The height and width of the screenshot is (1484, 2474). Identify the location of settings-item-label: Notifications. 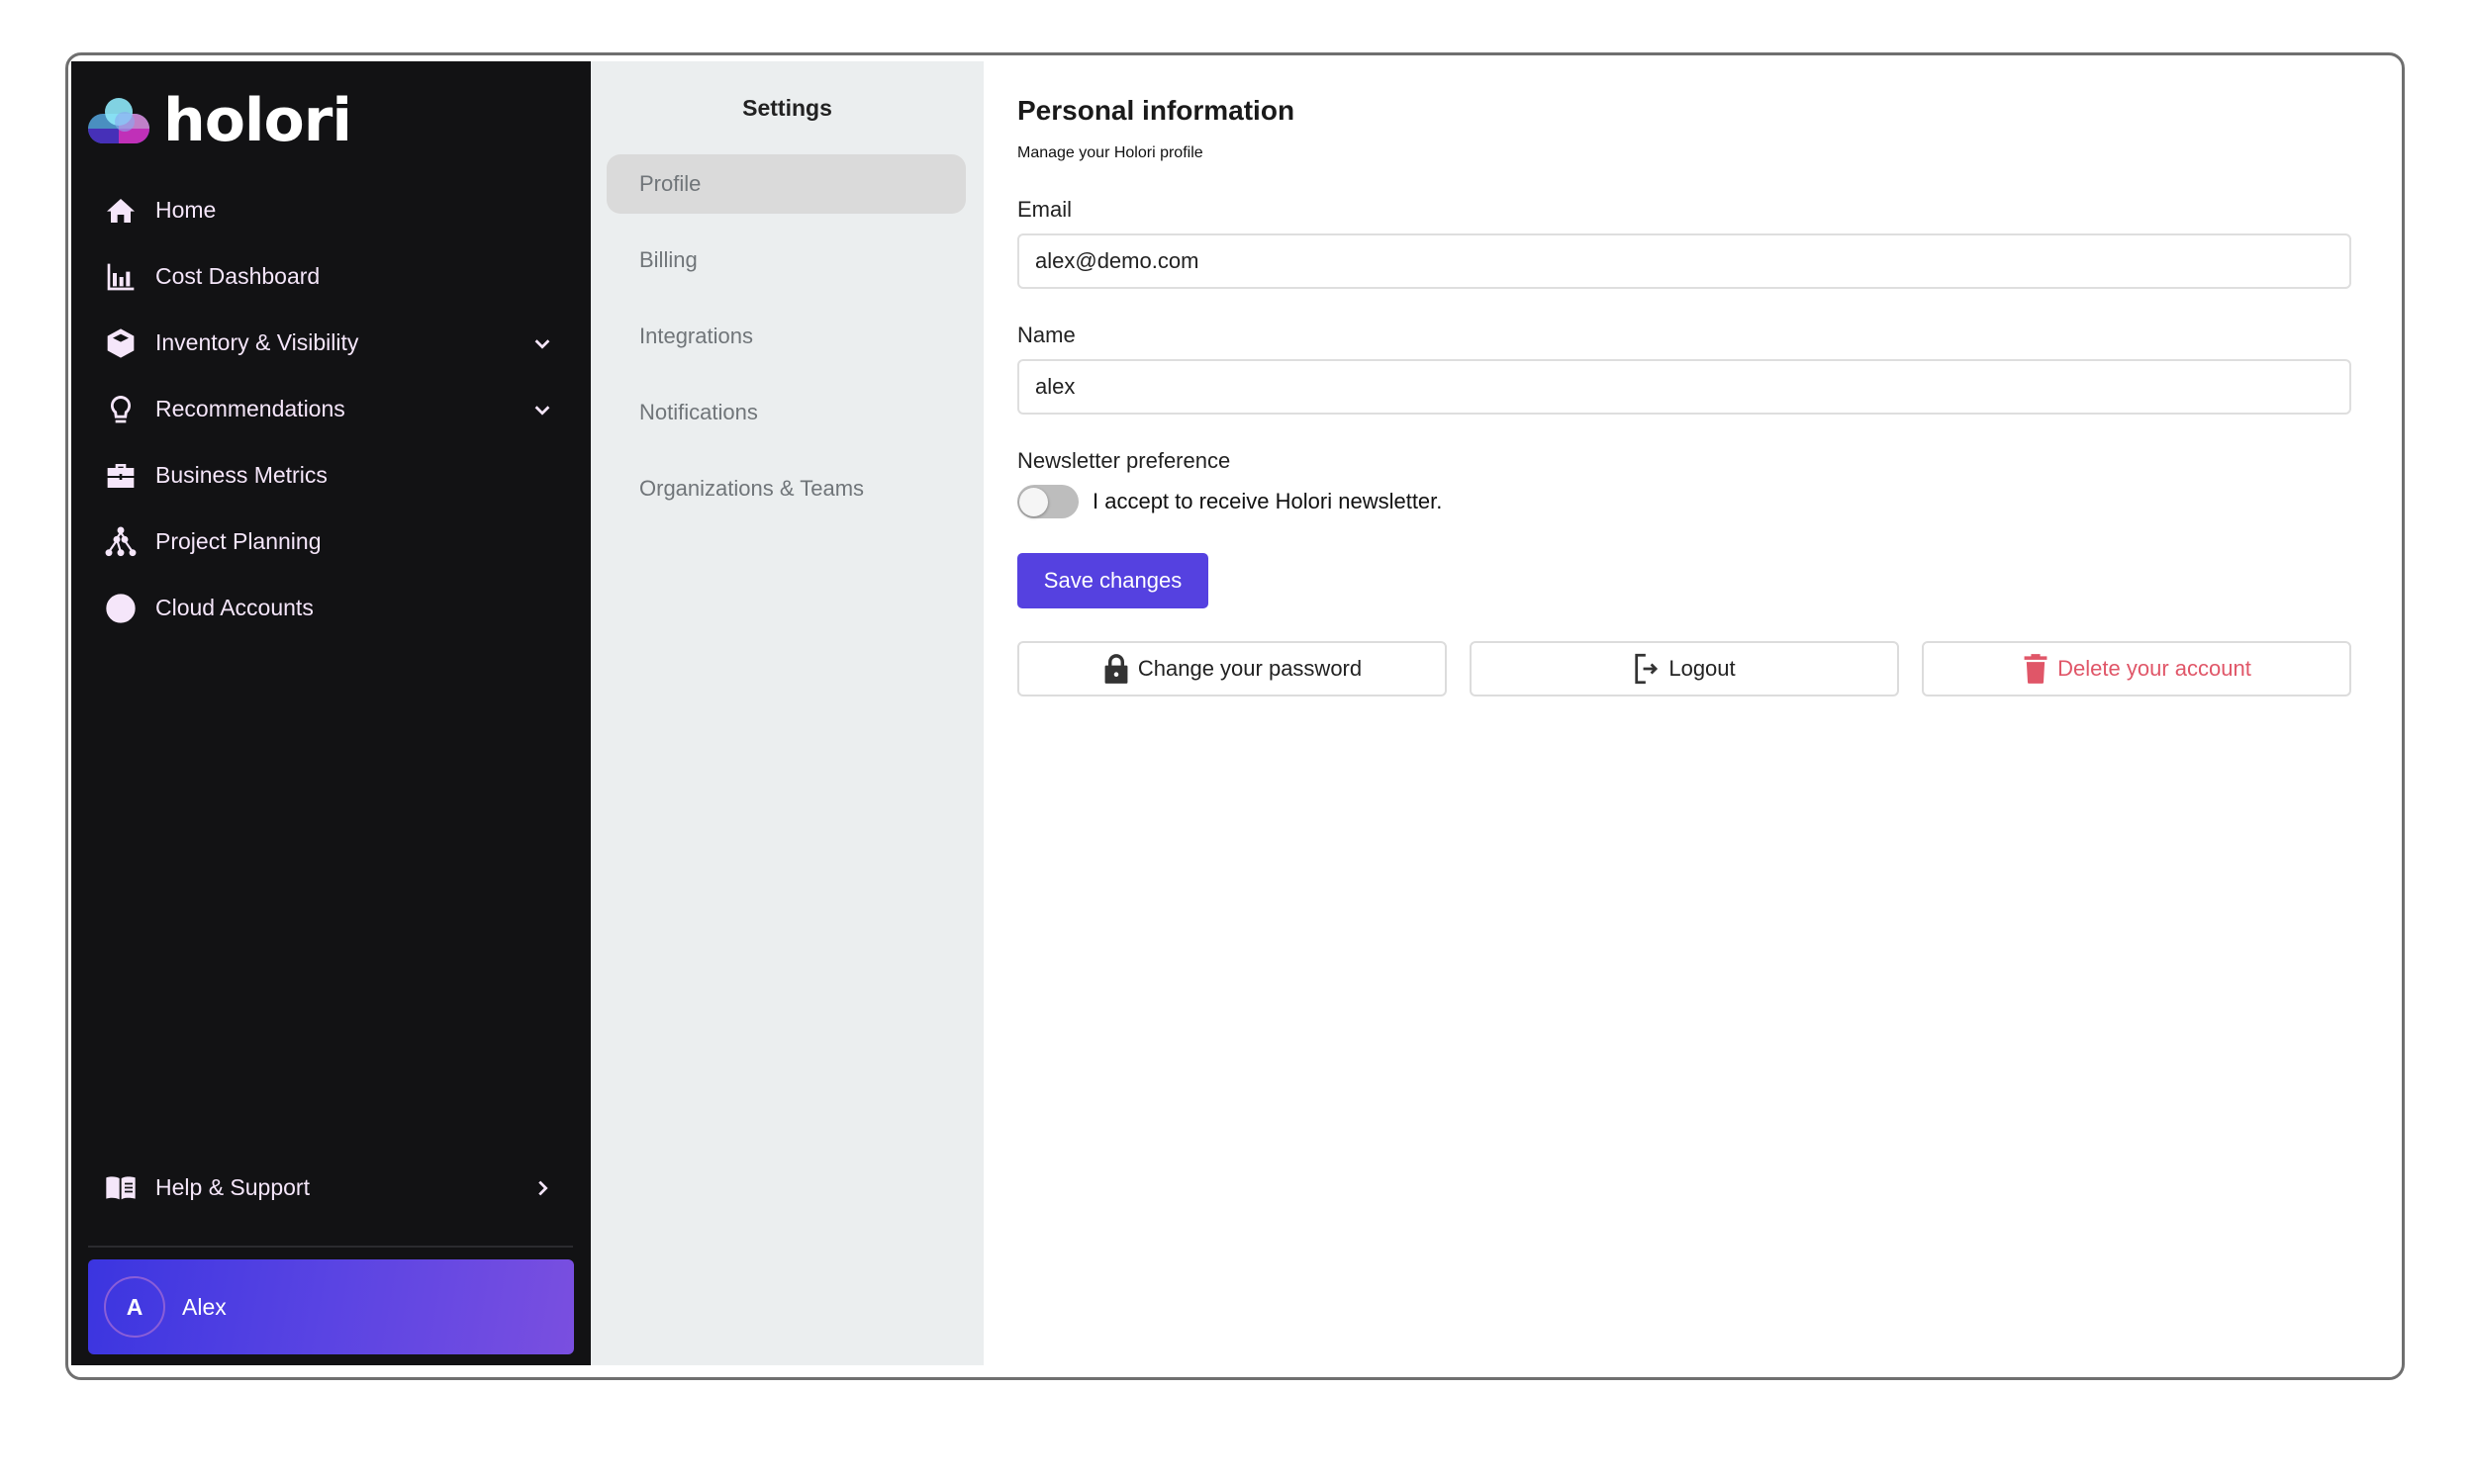
(698, 412).